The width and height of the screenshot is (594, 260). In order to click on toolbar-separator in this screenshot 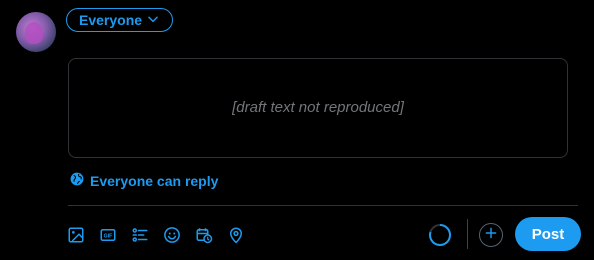, I will do `click(467, 234)`.